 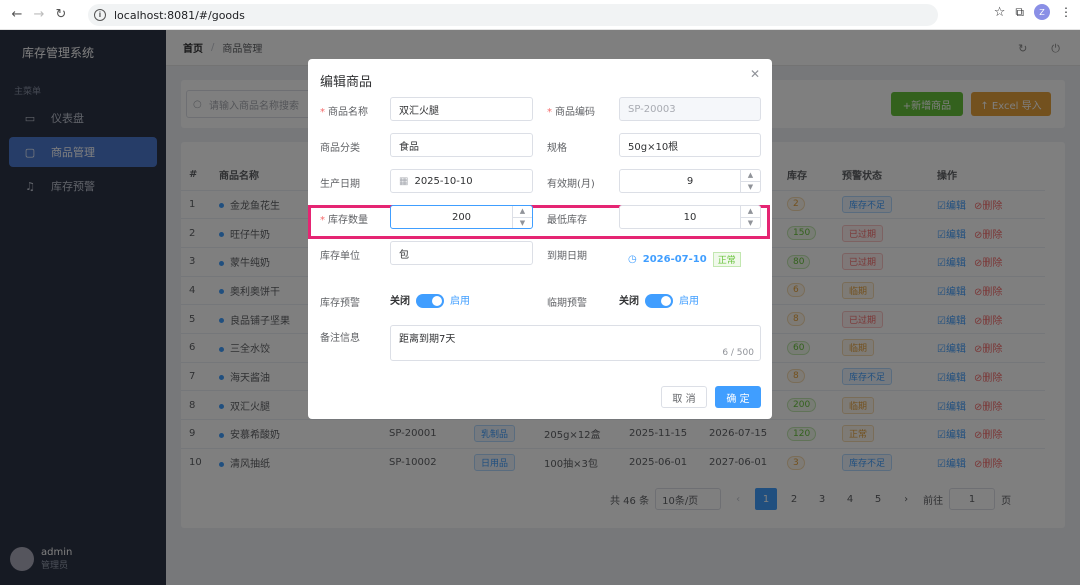 What do you see at coordinates (513, 15) in the screenshot?
I see `address-bar: i localhost:8081/#/goods` at bounding box center [513, 15].